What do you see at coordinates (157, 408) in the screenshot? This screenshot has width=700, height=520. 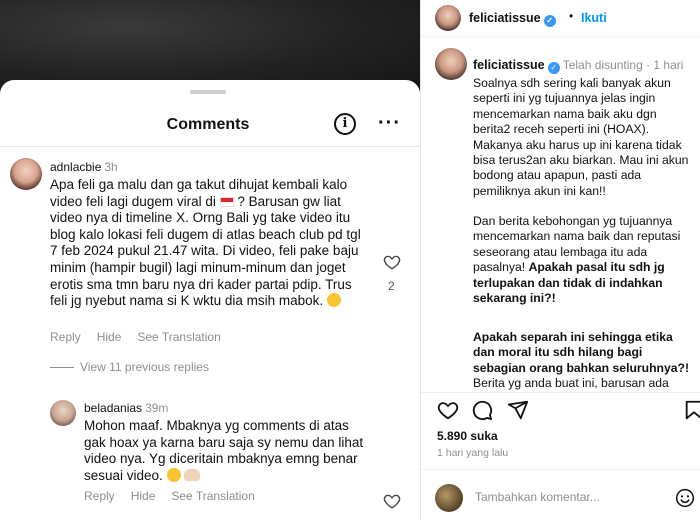 I see `comment-time: 39m` at bounding box center [157, 408].